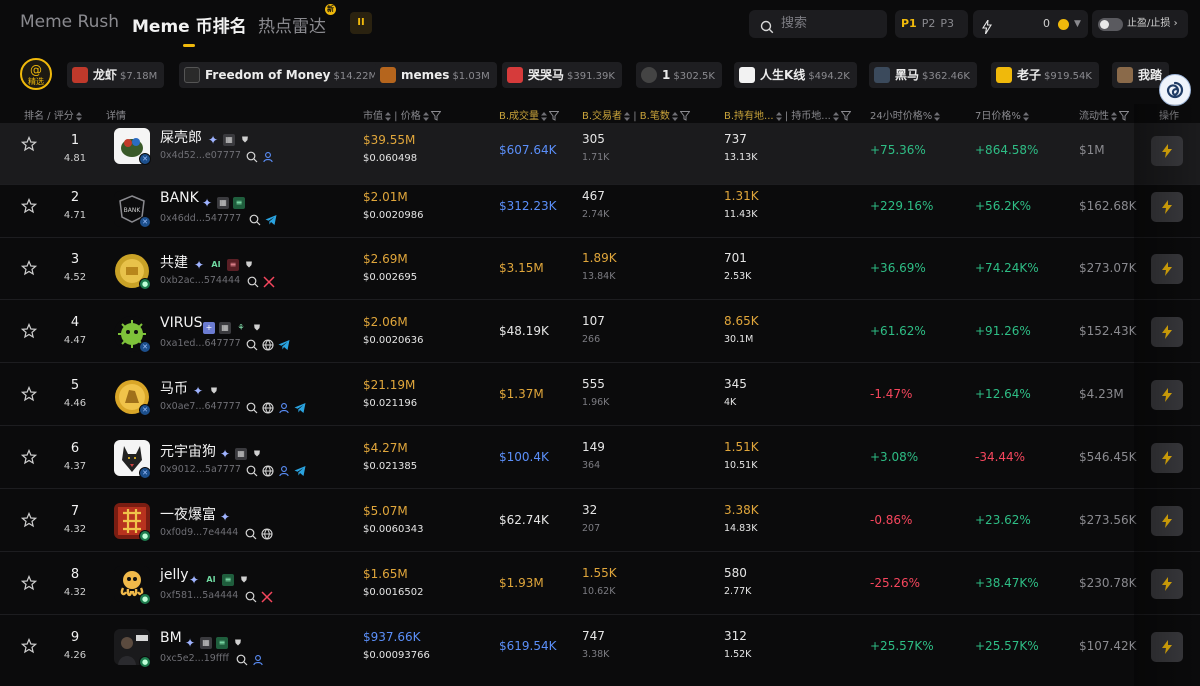 This screenshot has height=686, width=1200. I want to click on contract-address: 0xb2ac...574444, so click(200, 280).